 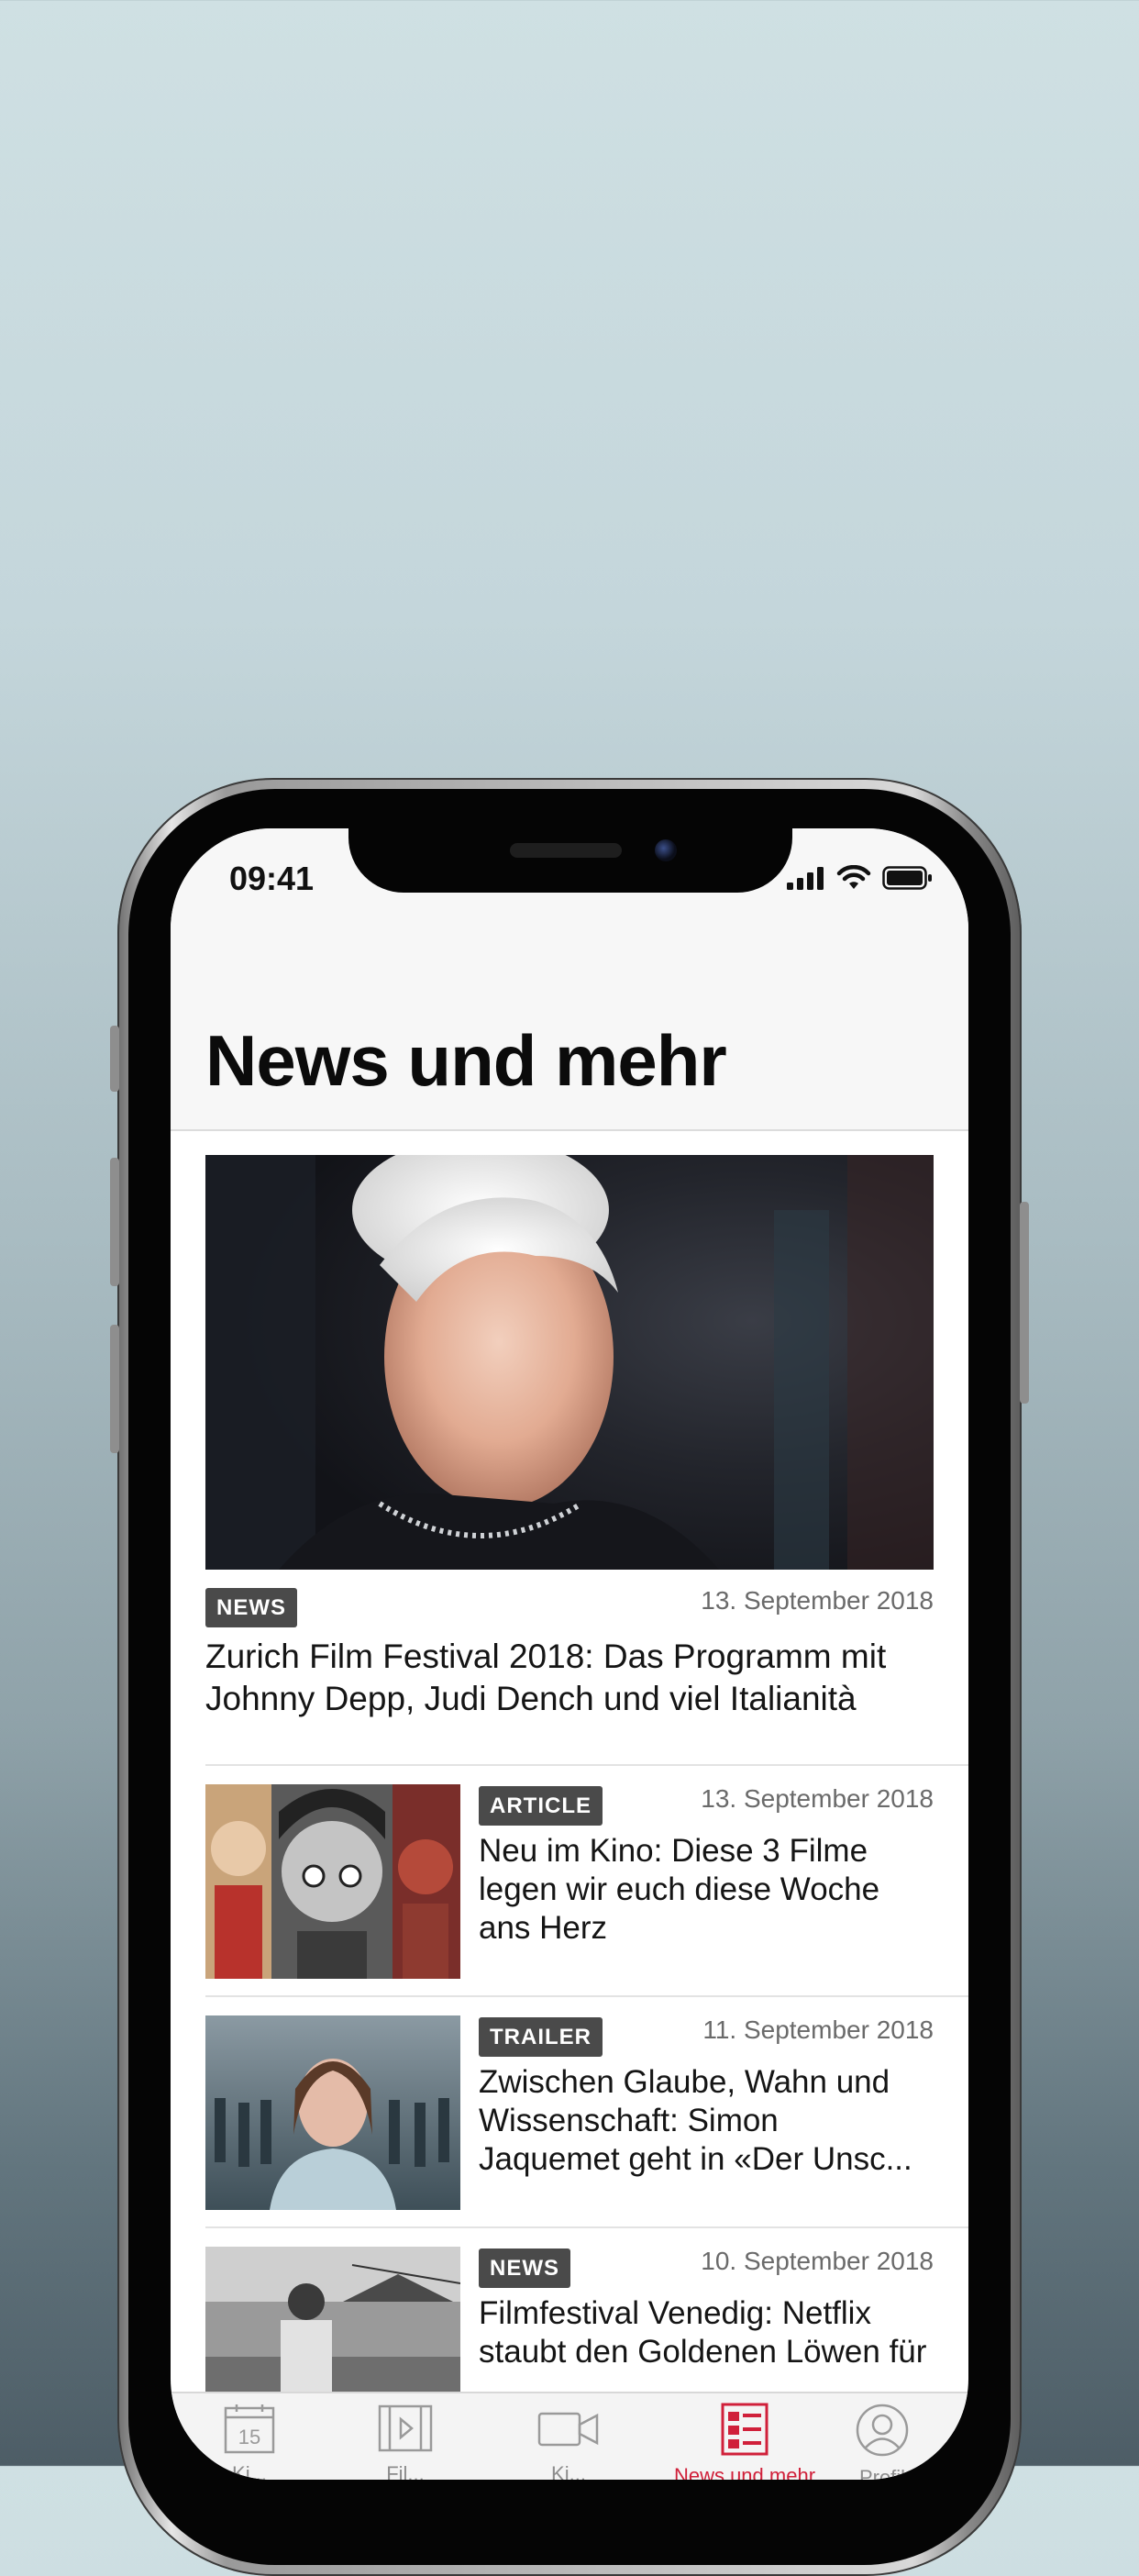 I want to click on phone-volume-down, so click(x=114, y=1389).